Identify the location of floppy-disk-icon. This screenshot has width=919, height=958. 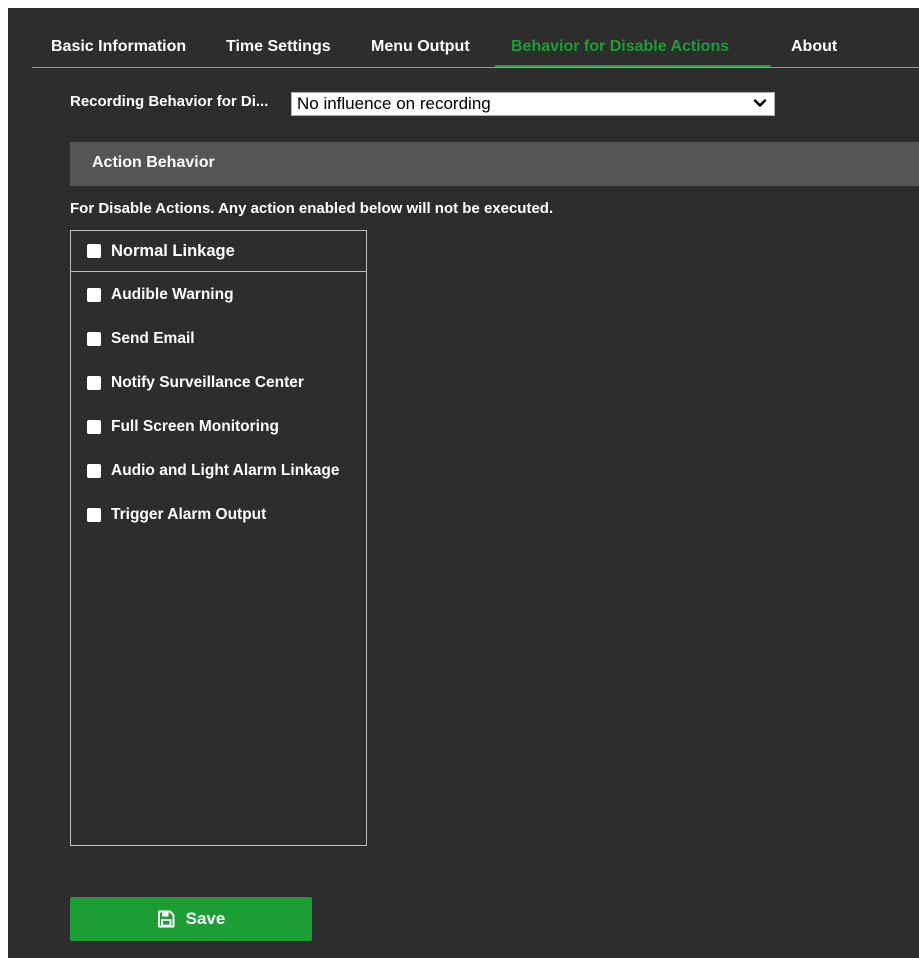
(166, 919).